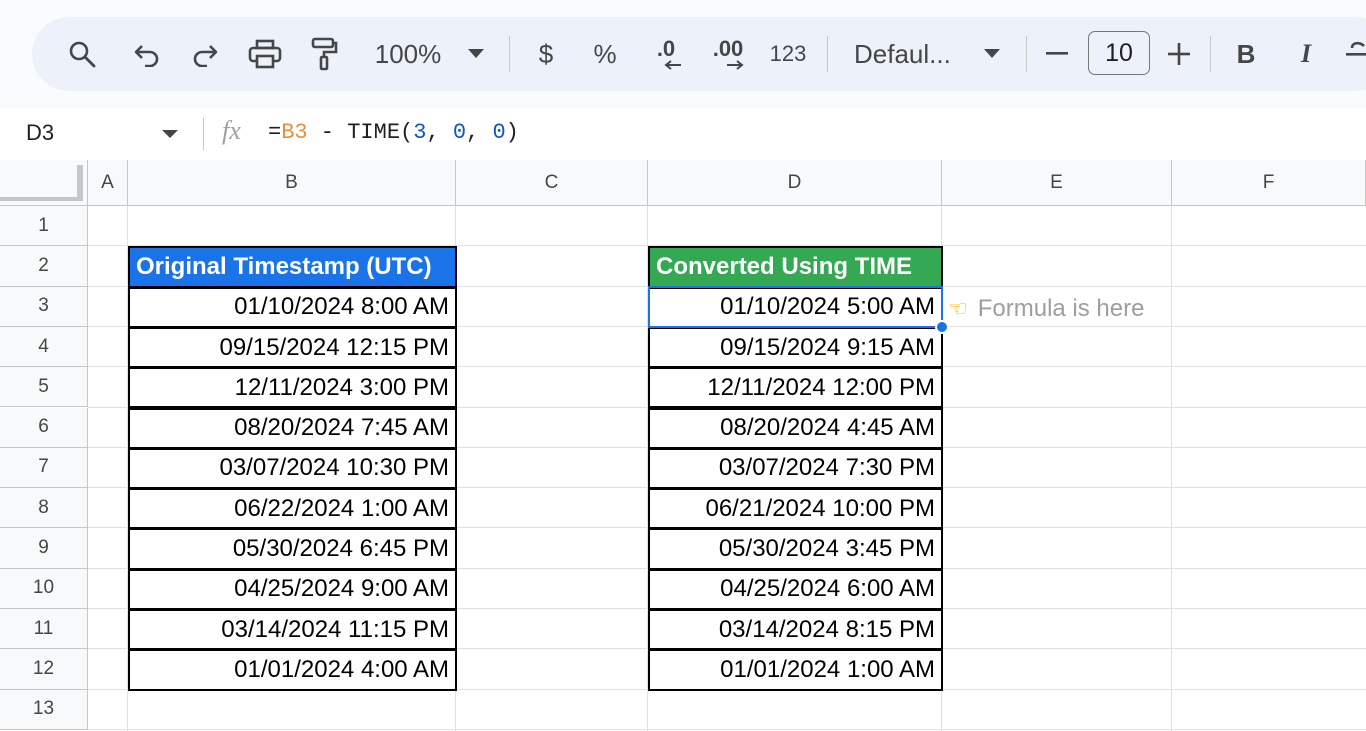 This screenshot has width=1366, height=731. I want to click on cell-converted-timestamp: 09/15/2024 9:15 AM, so click(795, 347).